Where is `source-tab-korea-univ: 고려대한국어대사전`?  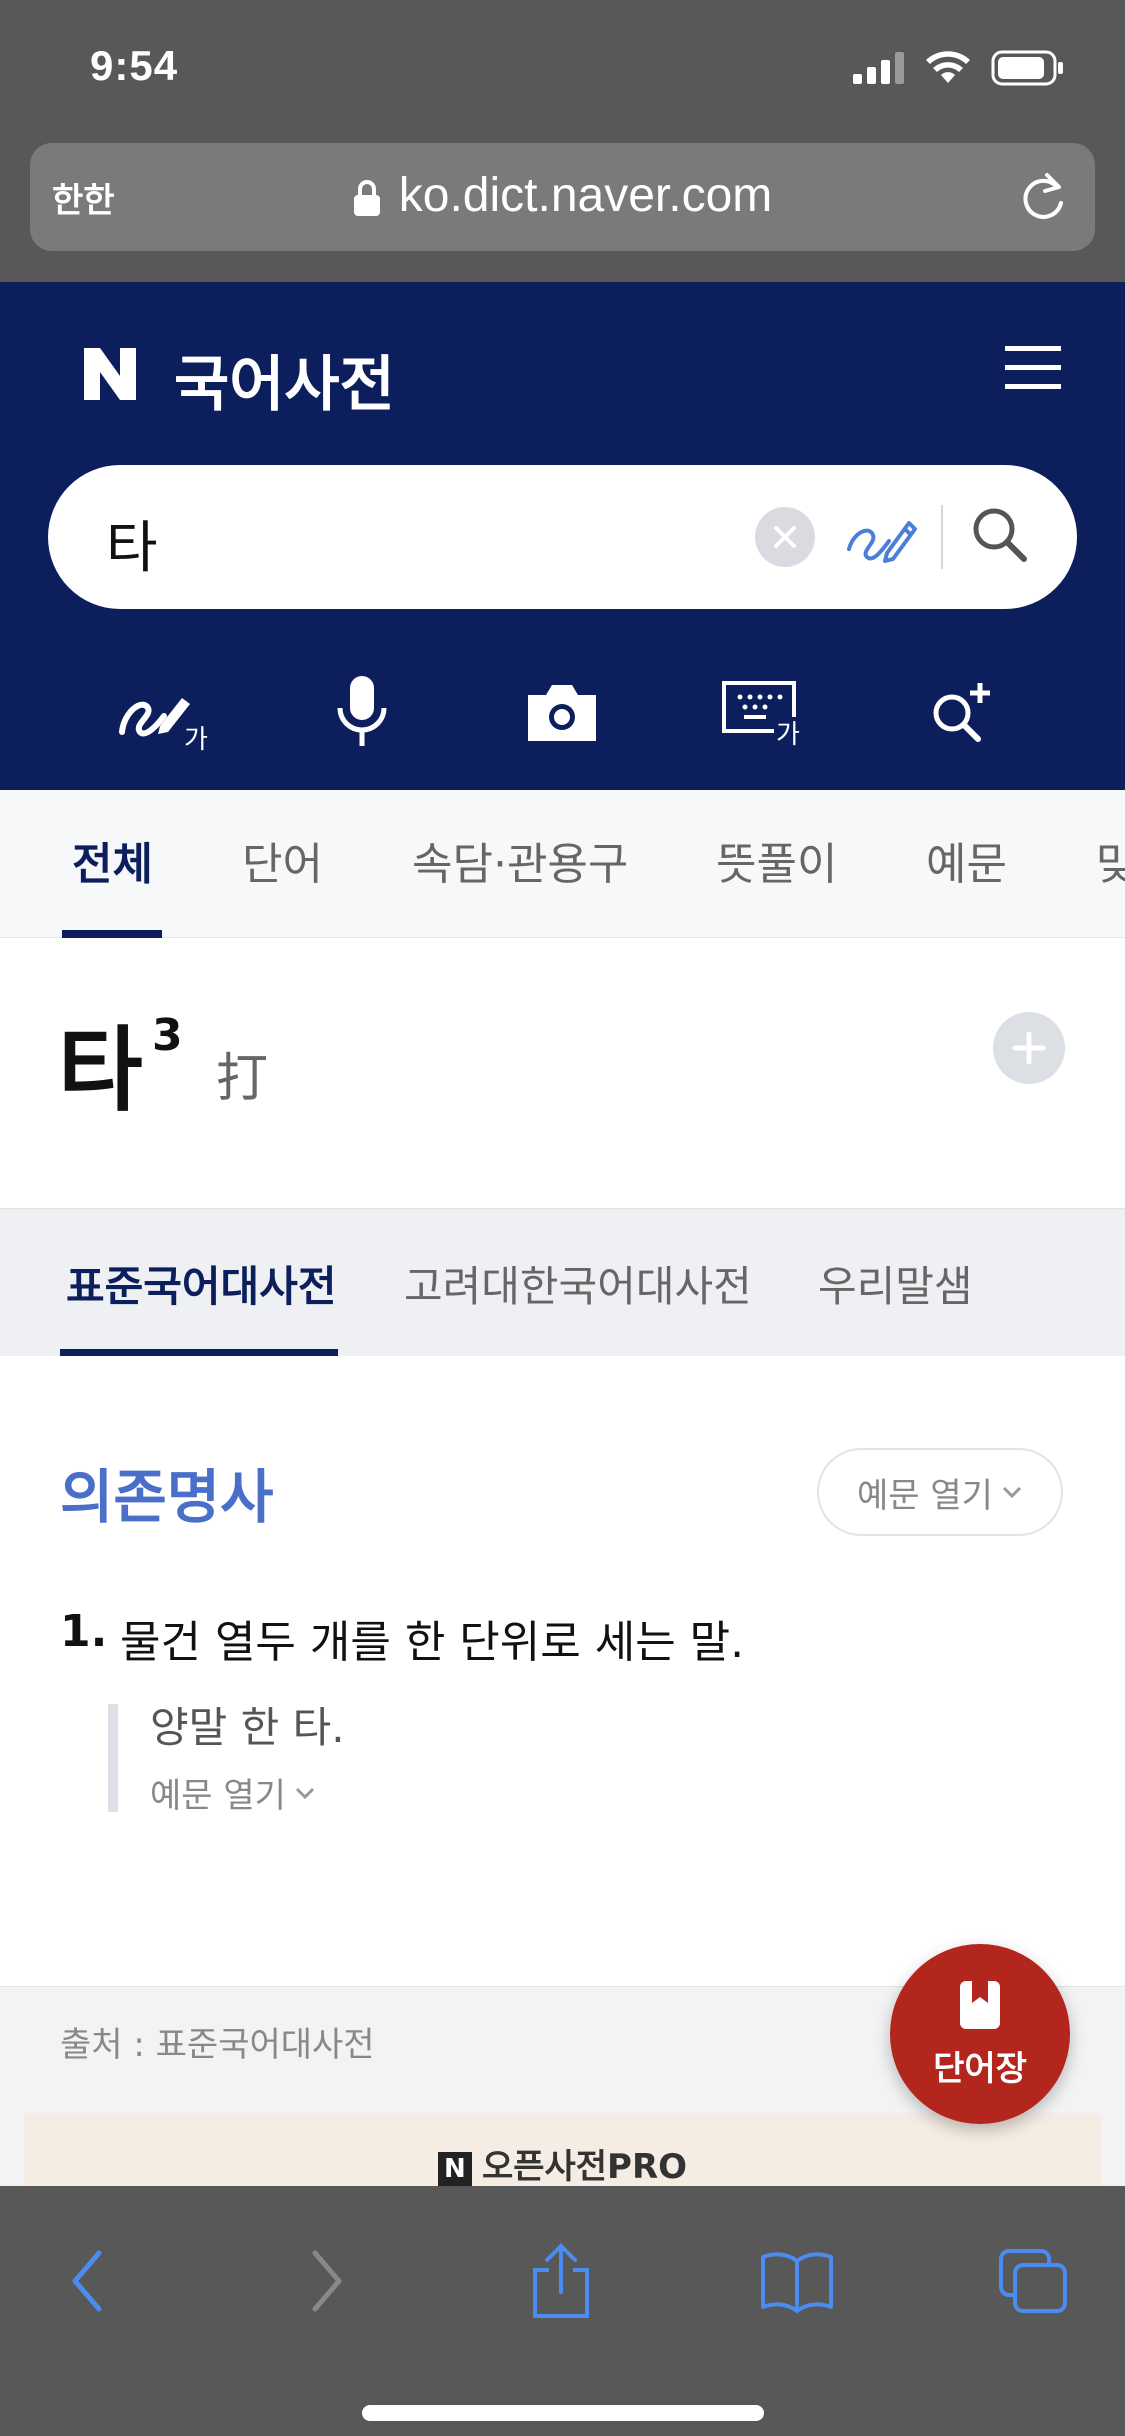 source-tab-korea-univ: 고려대한국어대사전 is located at coordinates (578, 1283).